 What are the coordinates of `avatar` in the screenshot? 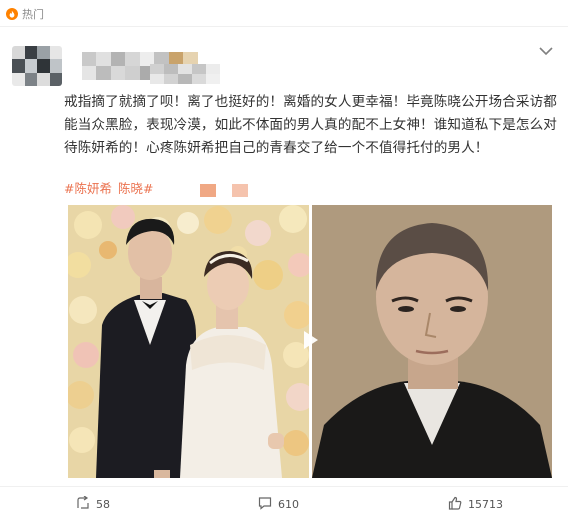 It's located at (37, 66).